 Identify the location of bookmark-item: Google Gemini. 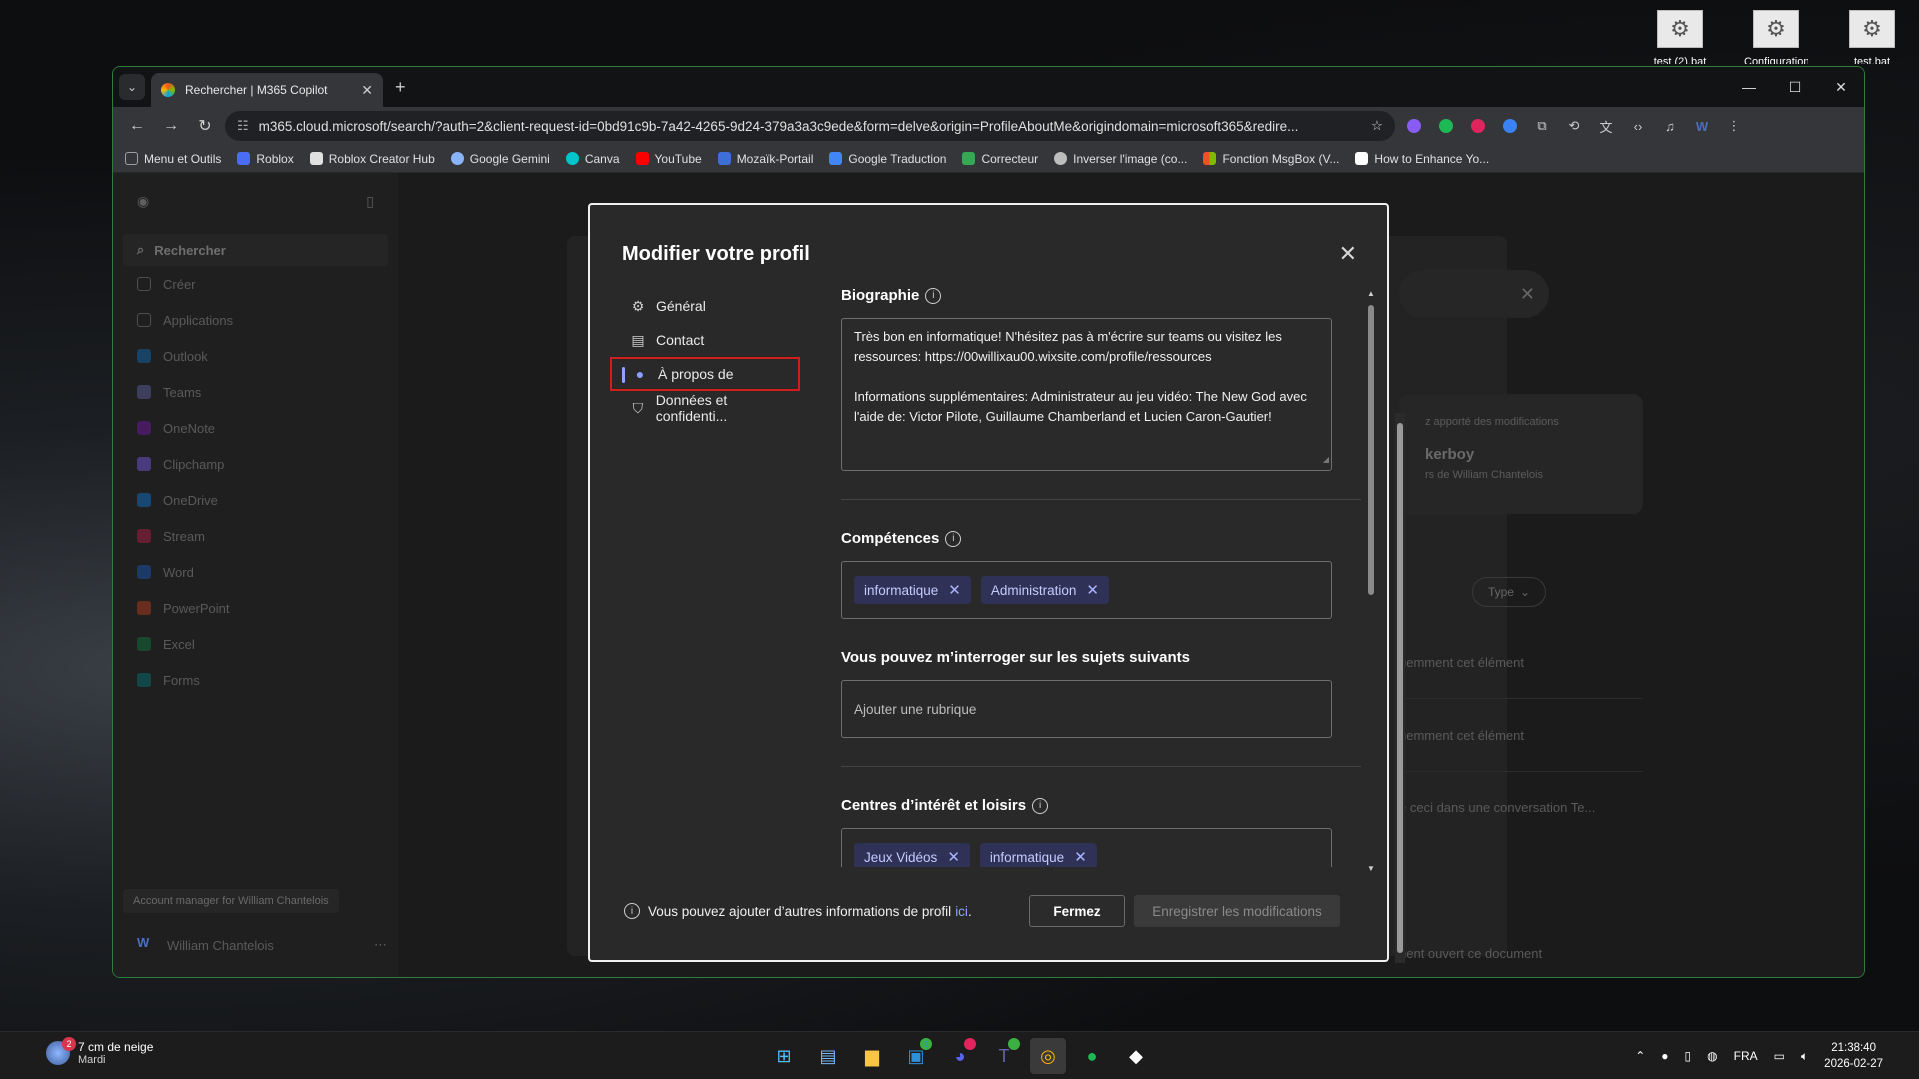
(500, 159).